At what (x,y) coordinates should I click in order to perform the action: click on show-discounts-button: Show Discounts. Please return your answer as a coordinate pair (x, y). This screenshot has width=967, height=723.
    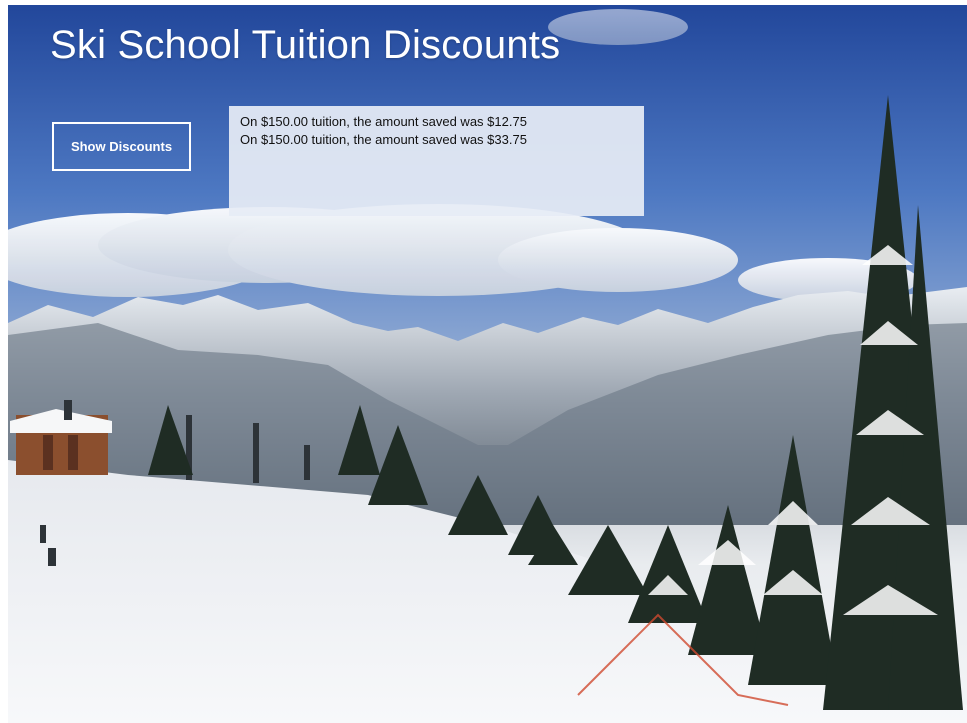
    Looking at the image, I should click on (121, 146).